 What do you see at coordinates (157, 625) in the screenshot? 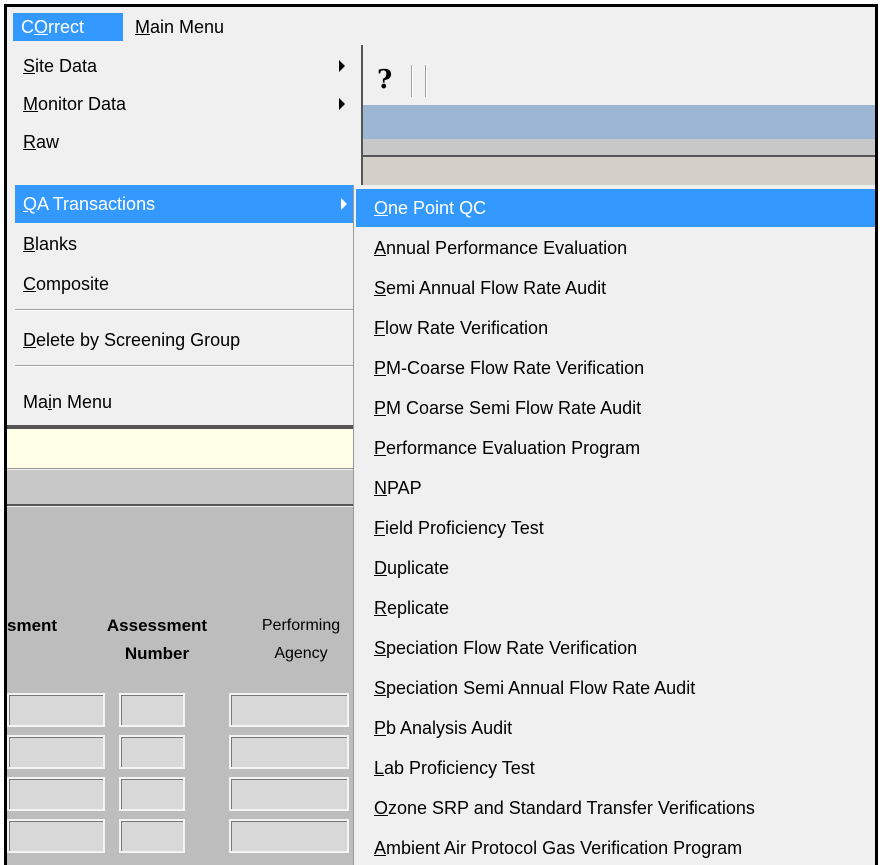
I see `column-header-assessment-number-line1: Assessment` at bounding box center [157, 625].